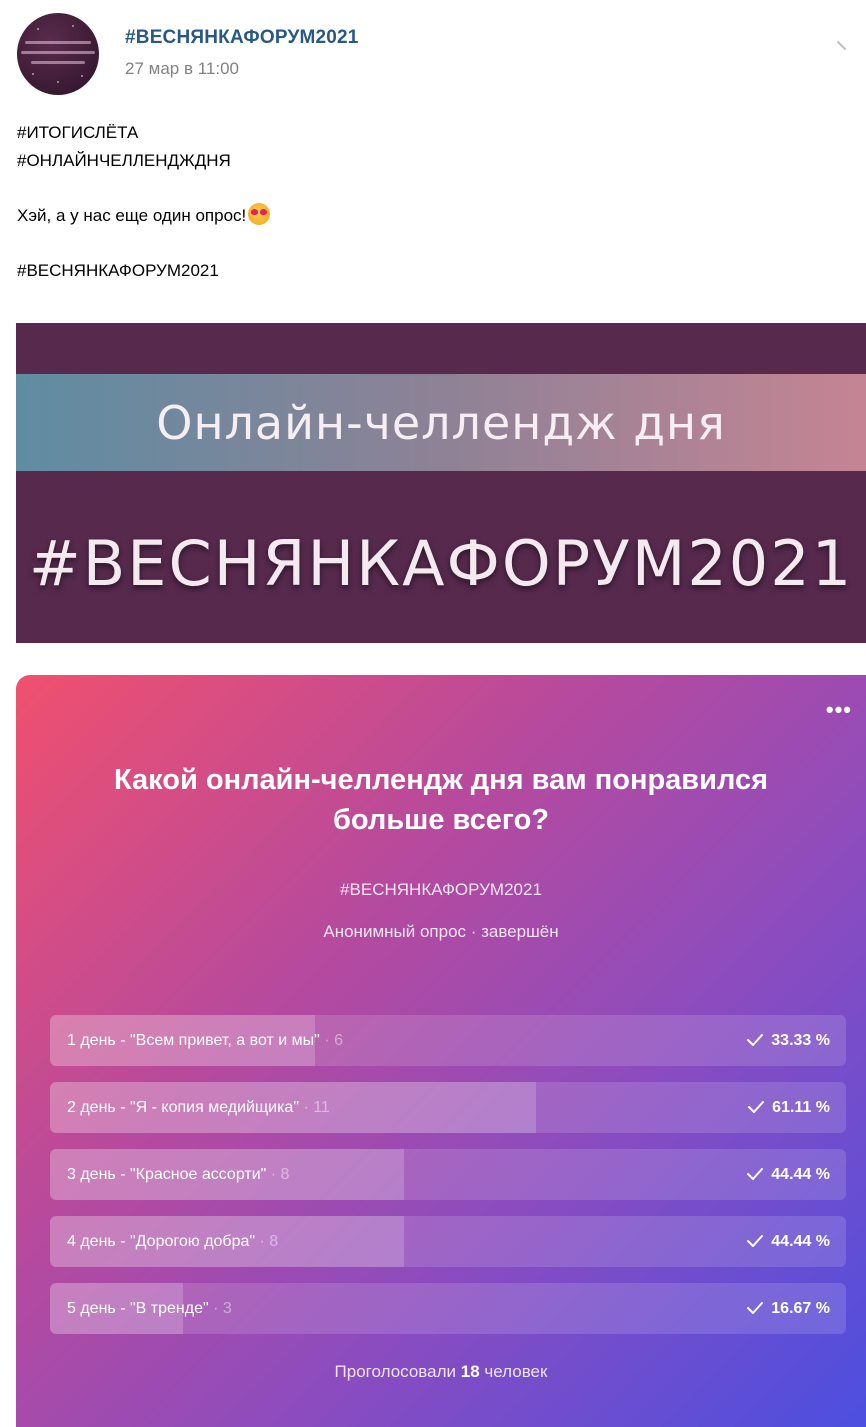 The height and width of the screenshot is (1427, 866). Describe the element at coordinates (138, 1308) in the screenshot. I see `poll-option-text: 5 день - "В тренде"` at that location.